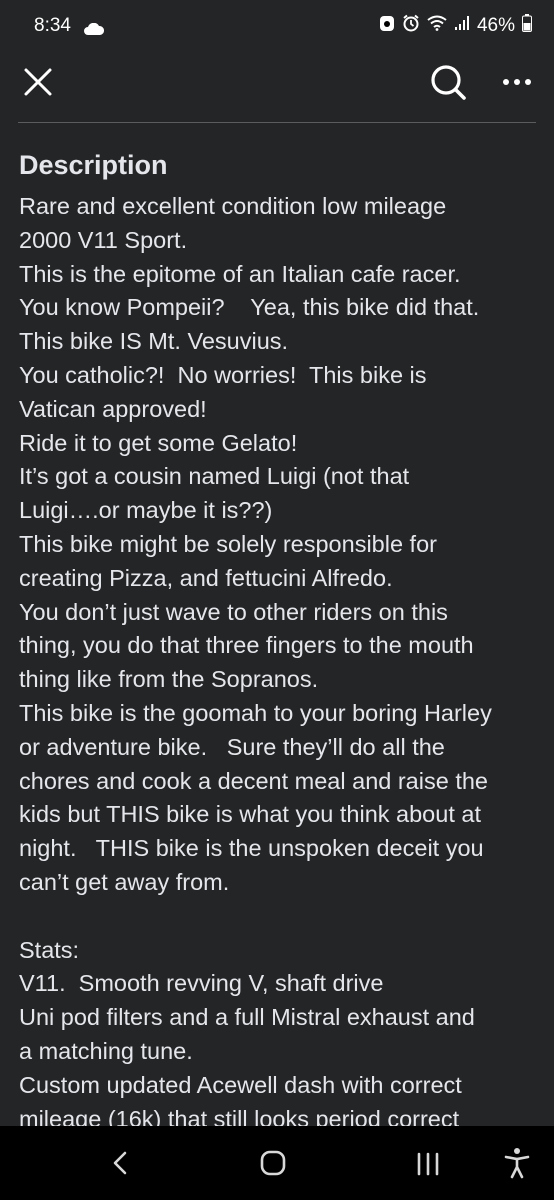  What do you see at coordinates (169, 679) in the screenshot?
I see `description-line: thing like from the Sopranos.` at bounding box center [169, 679].